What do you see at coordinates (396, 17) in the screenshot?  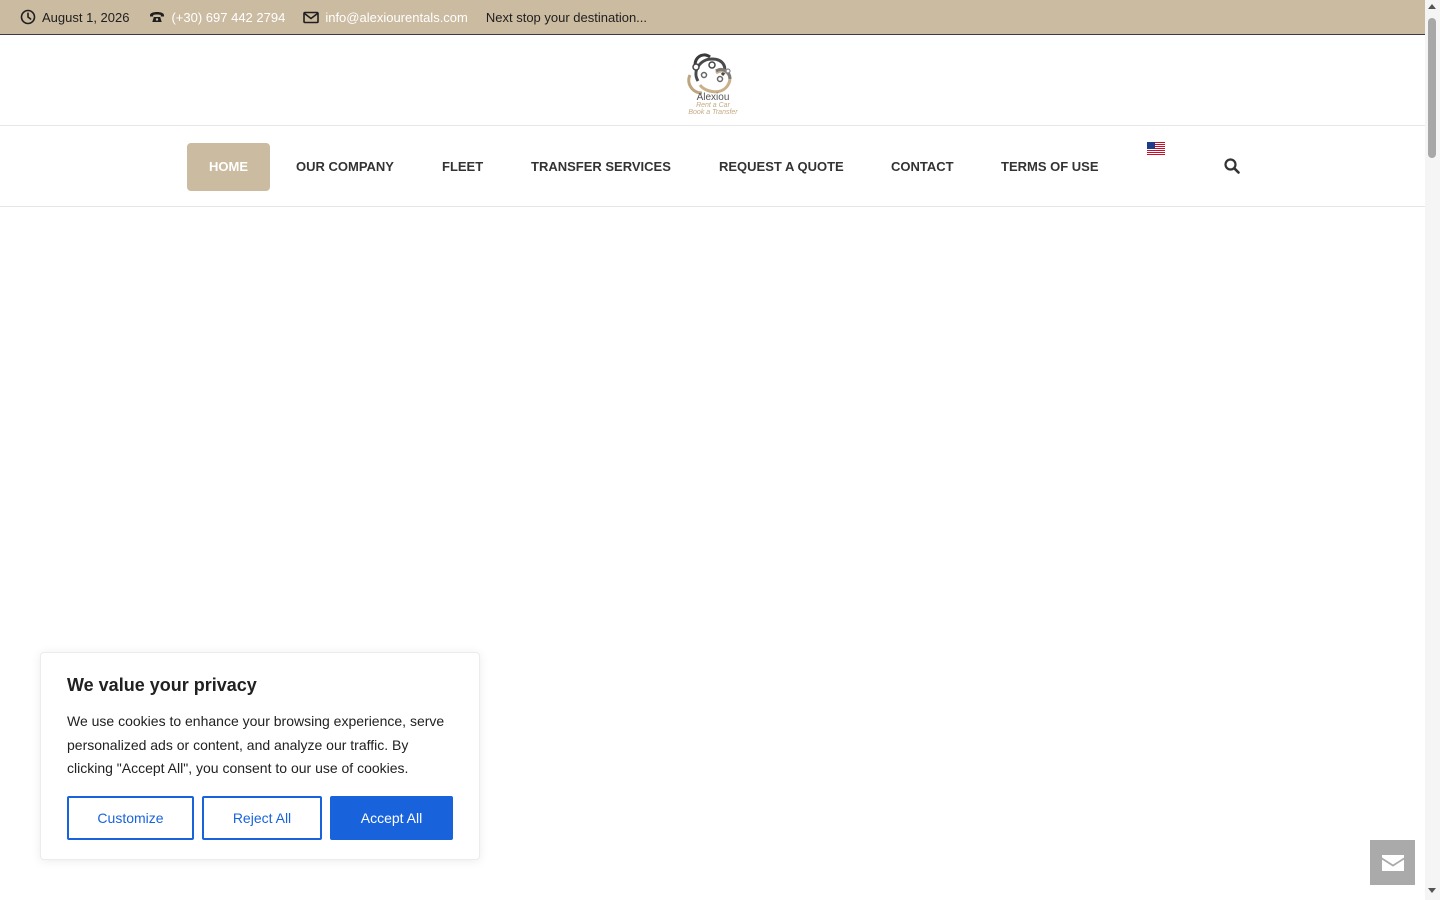 I see `email-link: info@alexiourentals.com` at bounding box center [396, 17].